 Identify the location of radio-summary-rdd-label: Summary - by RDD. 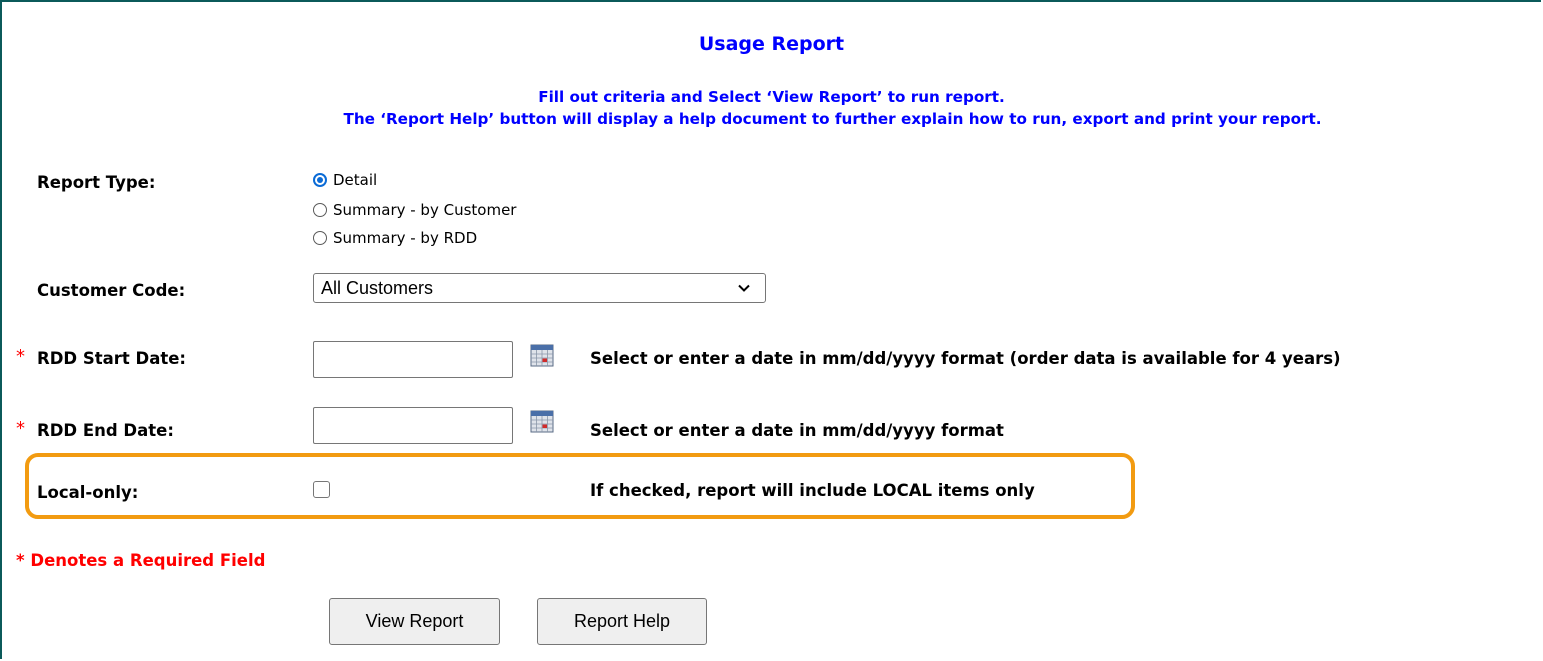
(405, 238).